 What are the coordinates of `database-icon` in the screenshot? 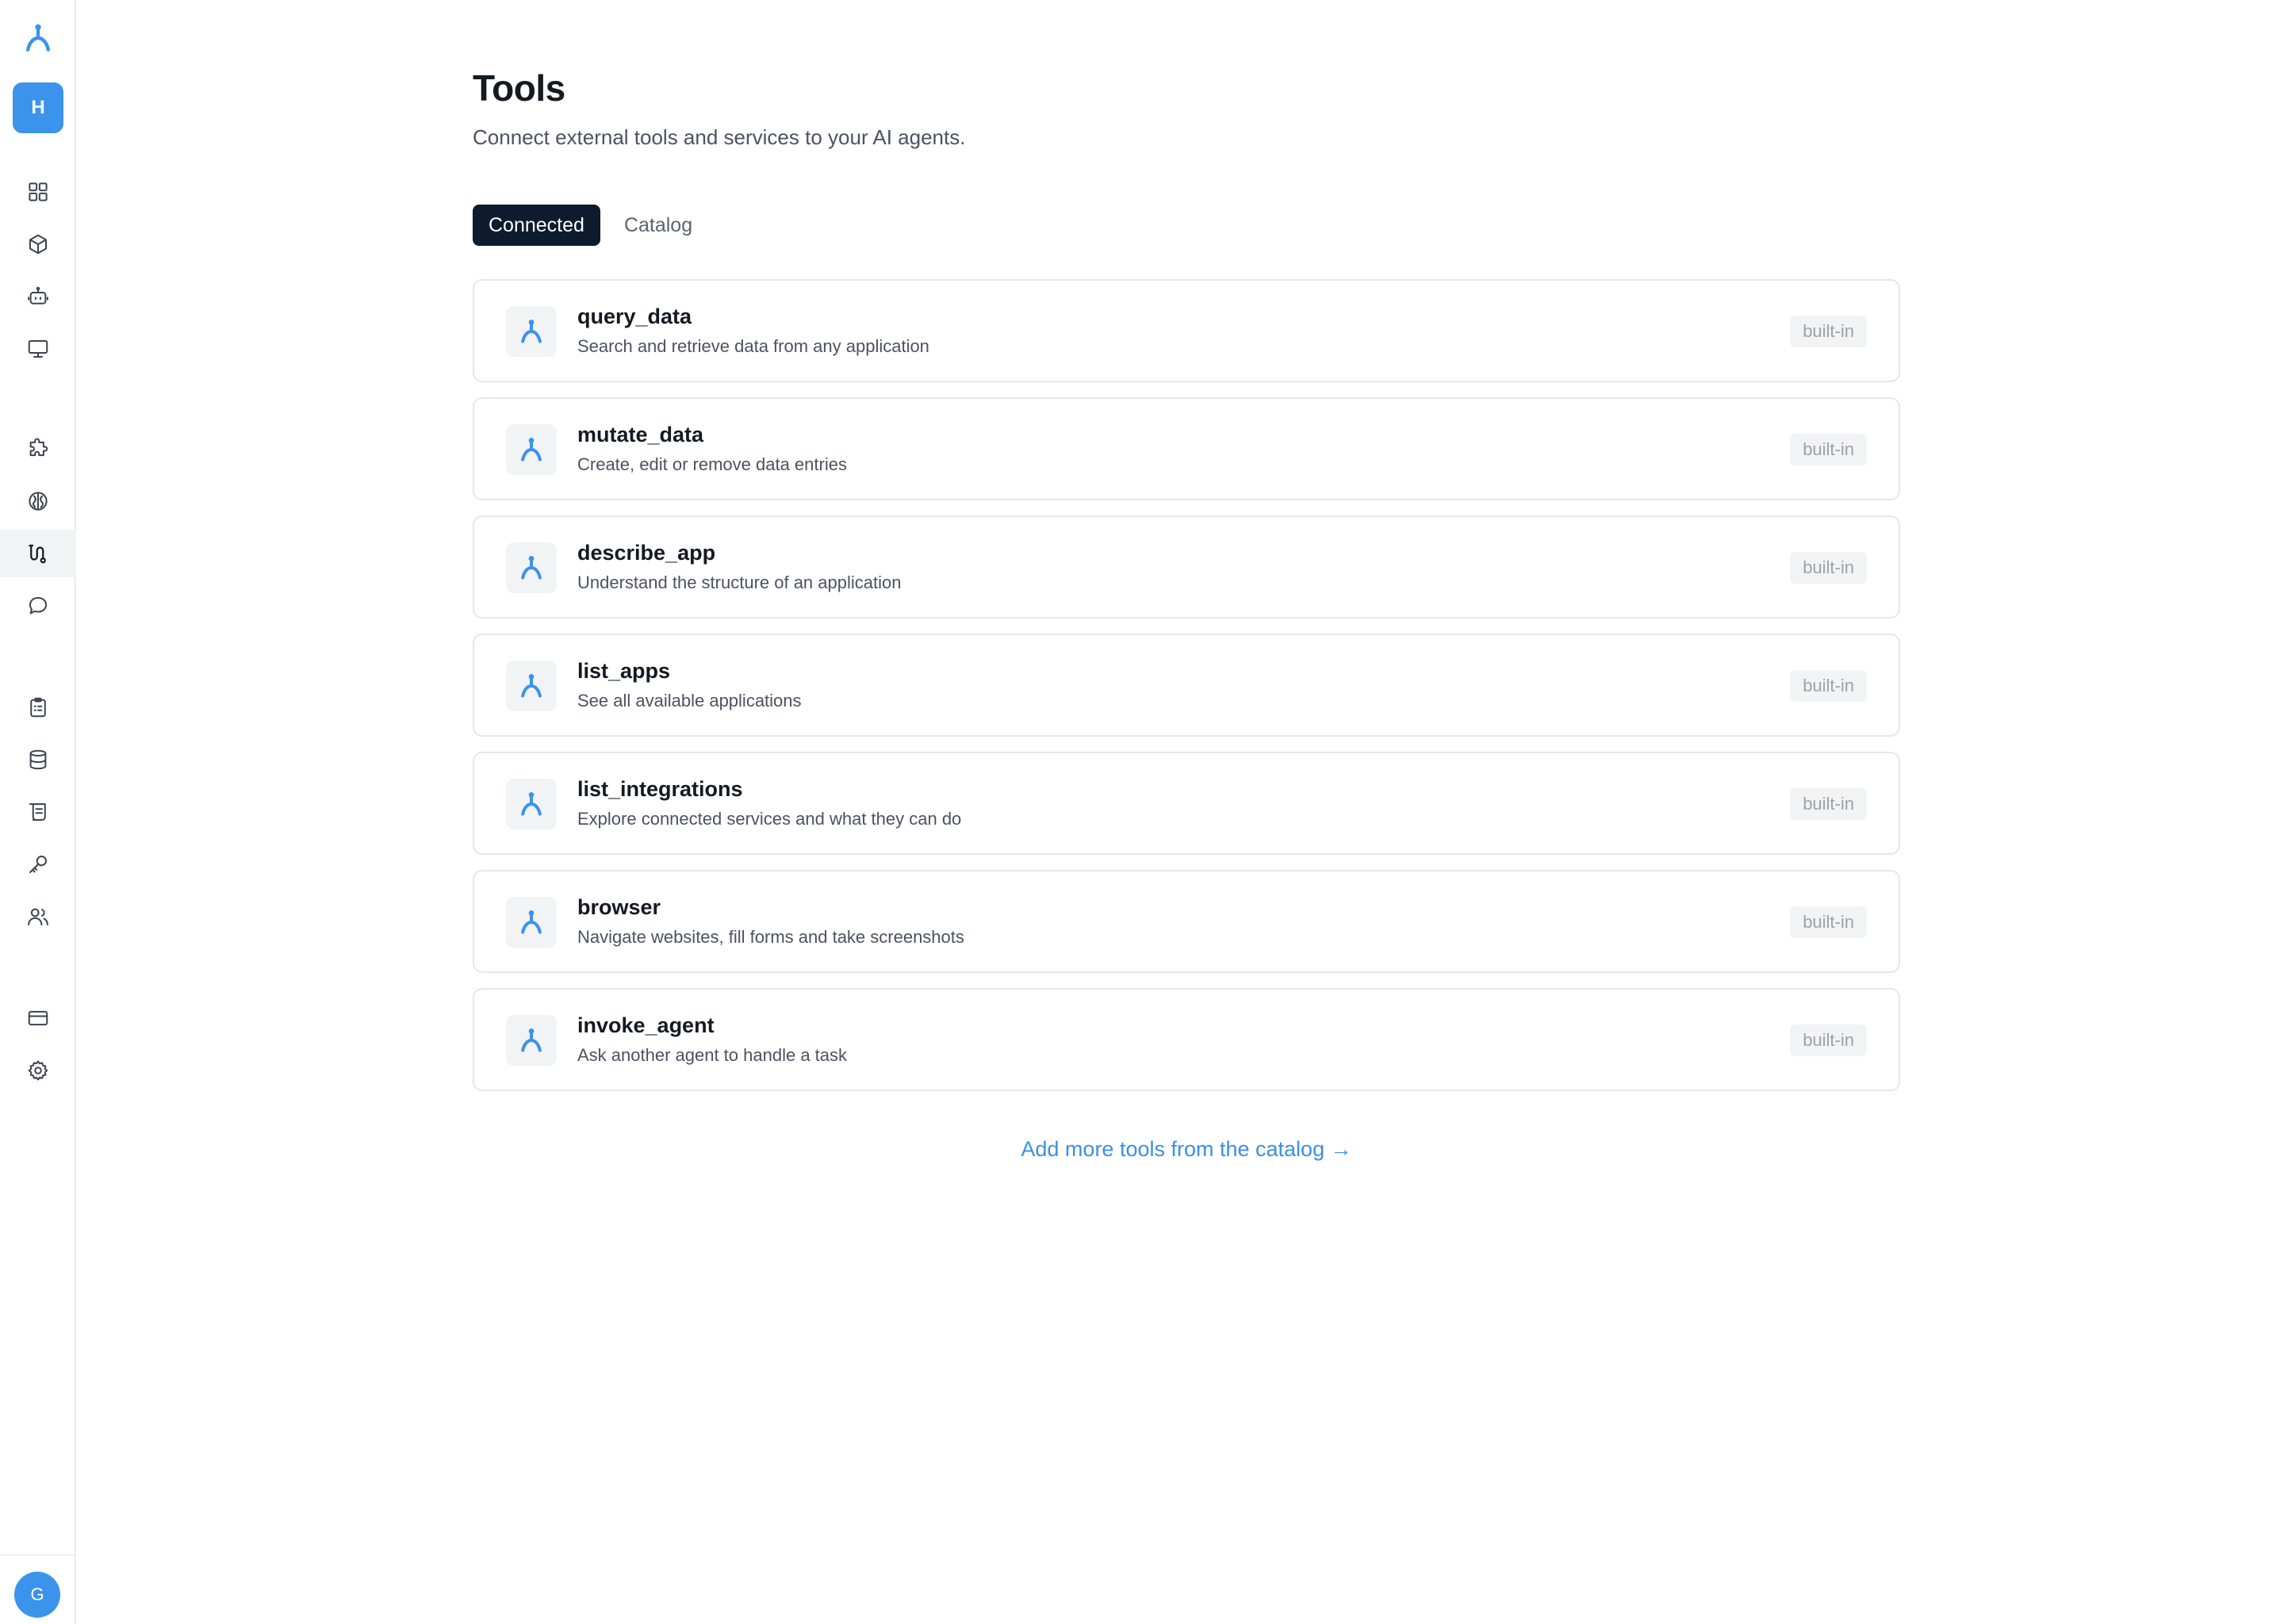 It's located at (38, 759).